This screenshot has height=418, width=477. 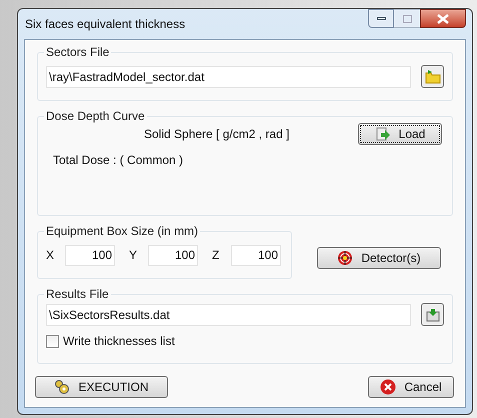 I want to click on cancel-icon, so click(x=388, y=387).